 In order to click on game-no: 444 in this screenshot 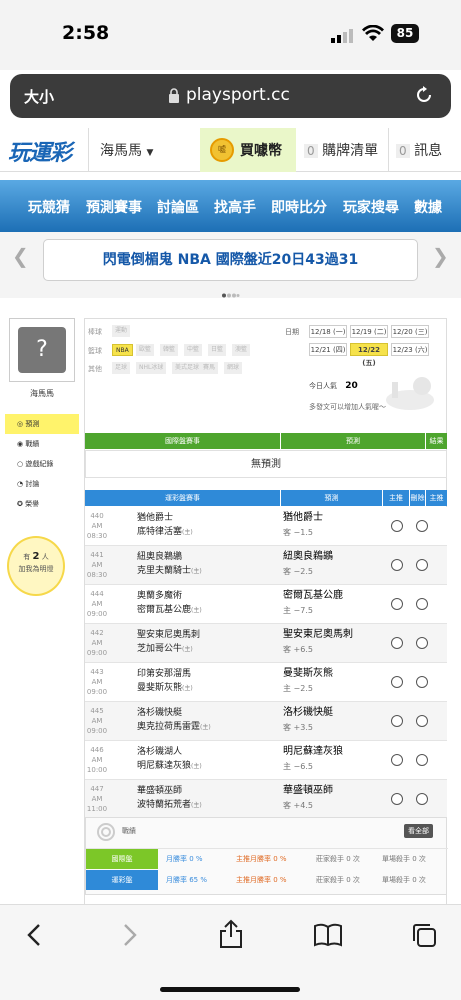, I will do `click(97, 594)`.